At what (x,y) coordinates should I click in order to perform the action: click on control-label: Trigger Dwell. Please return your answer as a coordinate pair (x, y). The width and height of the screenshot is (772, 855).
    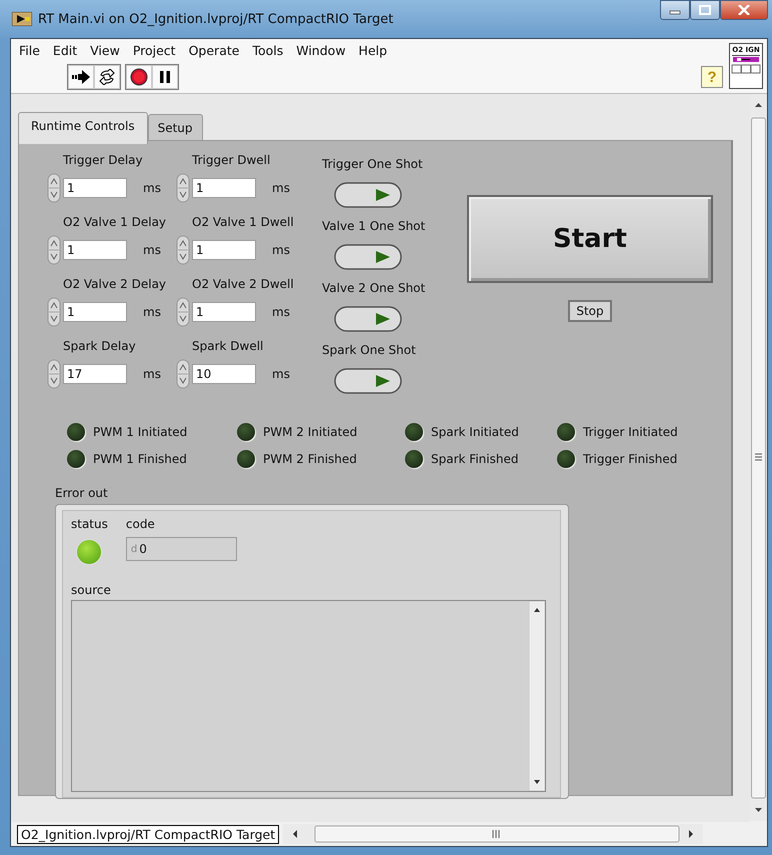
    Looking at the image, I should click on (231, 161).